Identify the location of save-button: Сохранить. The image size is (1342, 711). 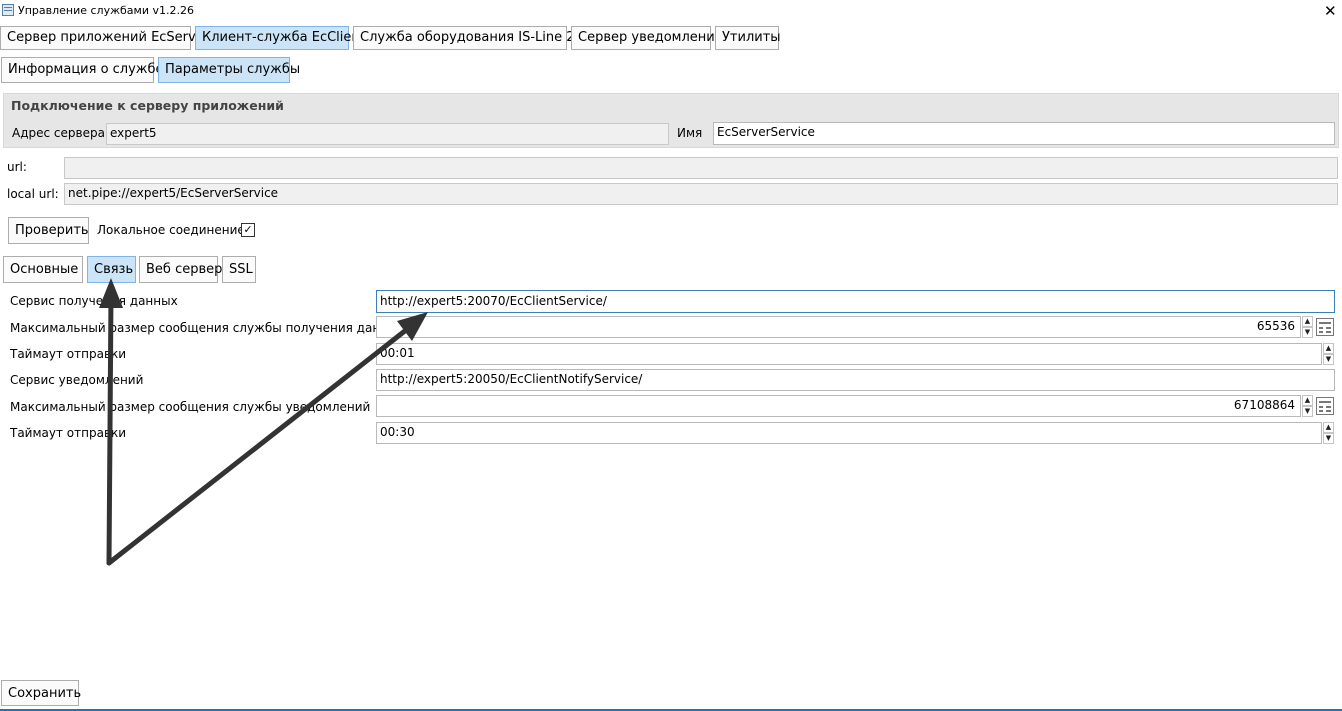
(41, 693).